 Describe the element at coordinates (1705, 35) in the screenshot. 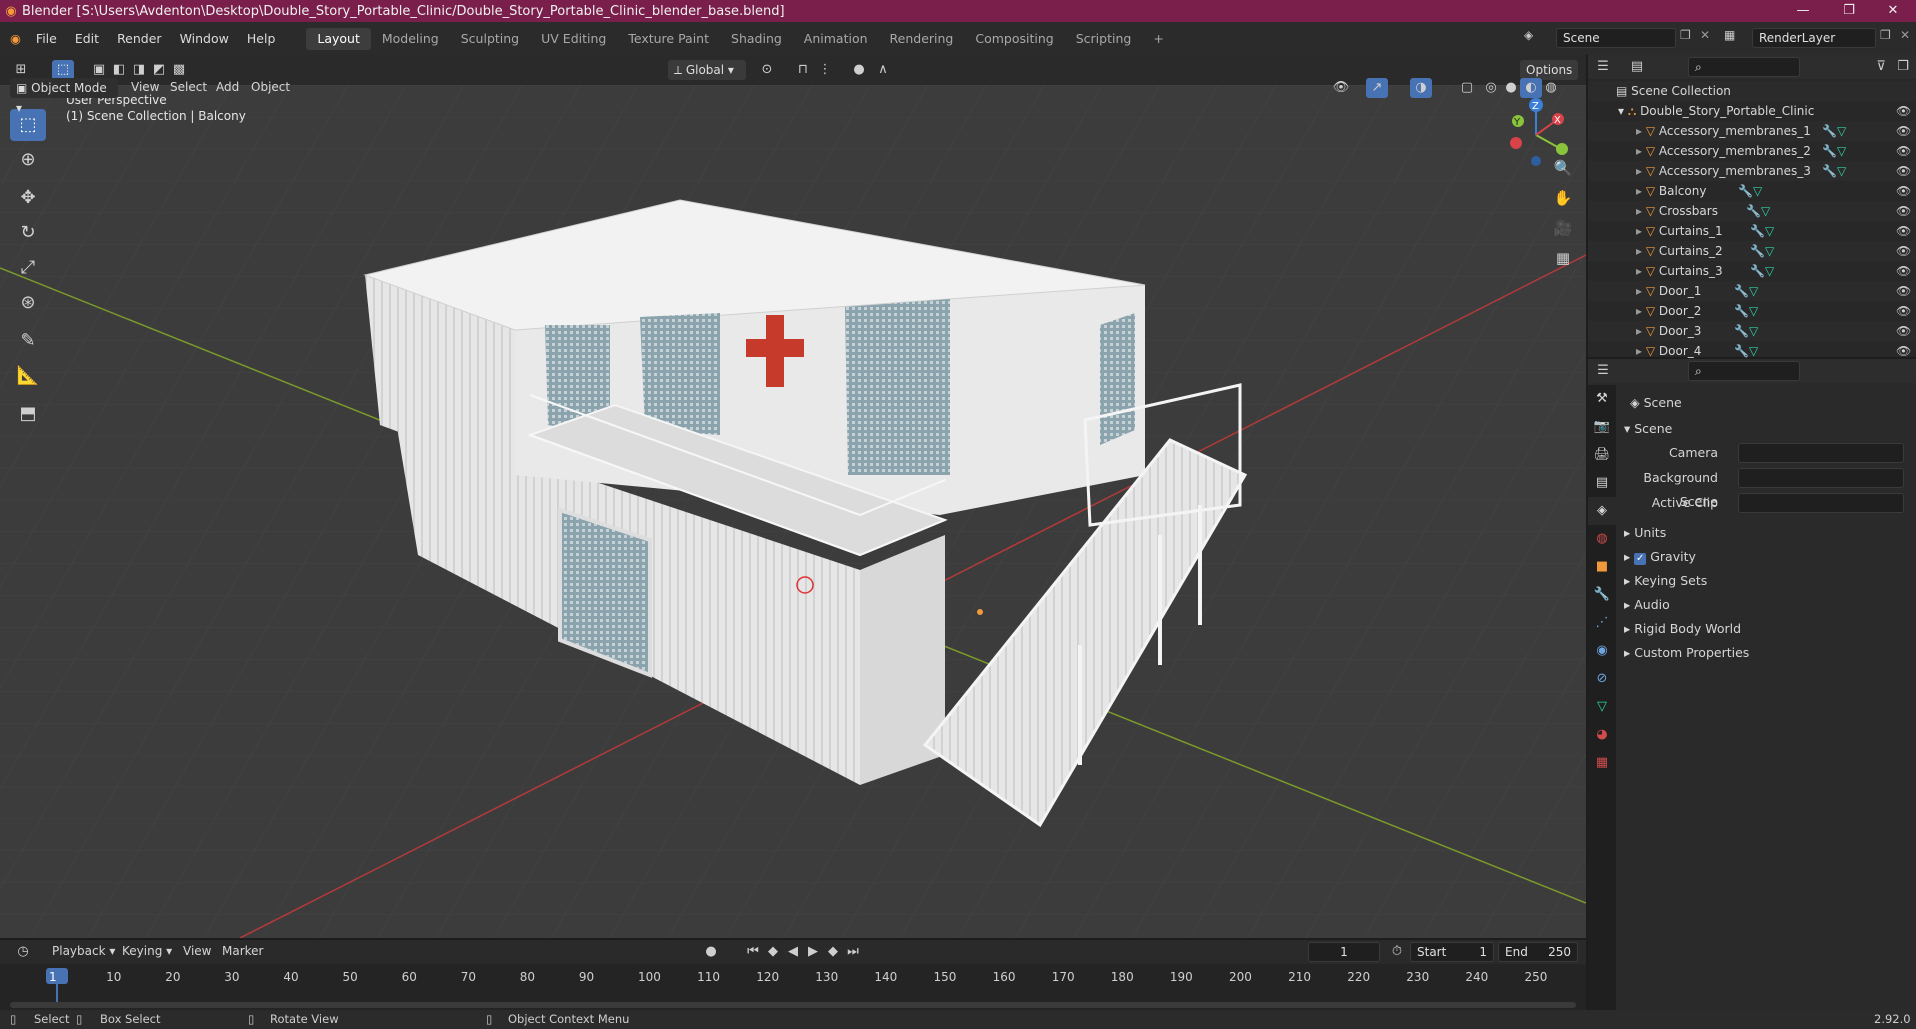

I see `delete-scene-icon: ✕` at that location.